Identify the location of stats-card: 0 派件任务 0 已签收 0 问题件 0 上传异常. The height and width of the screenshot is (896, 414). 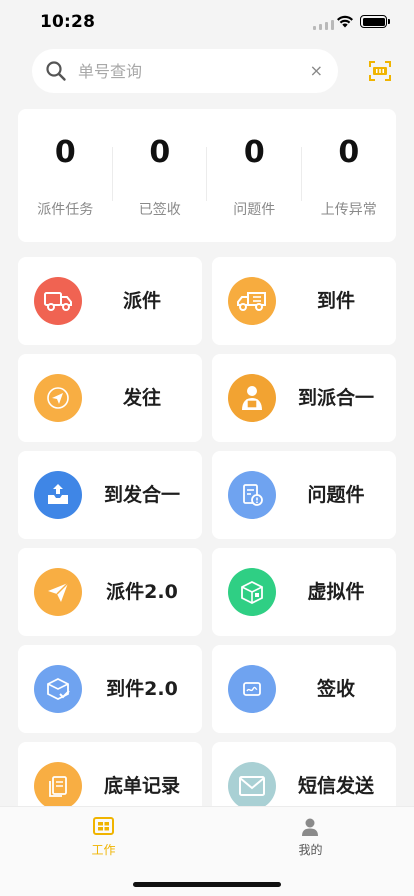
(207, 175).